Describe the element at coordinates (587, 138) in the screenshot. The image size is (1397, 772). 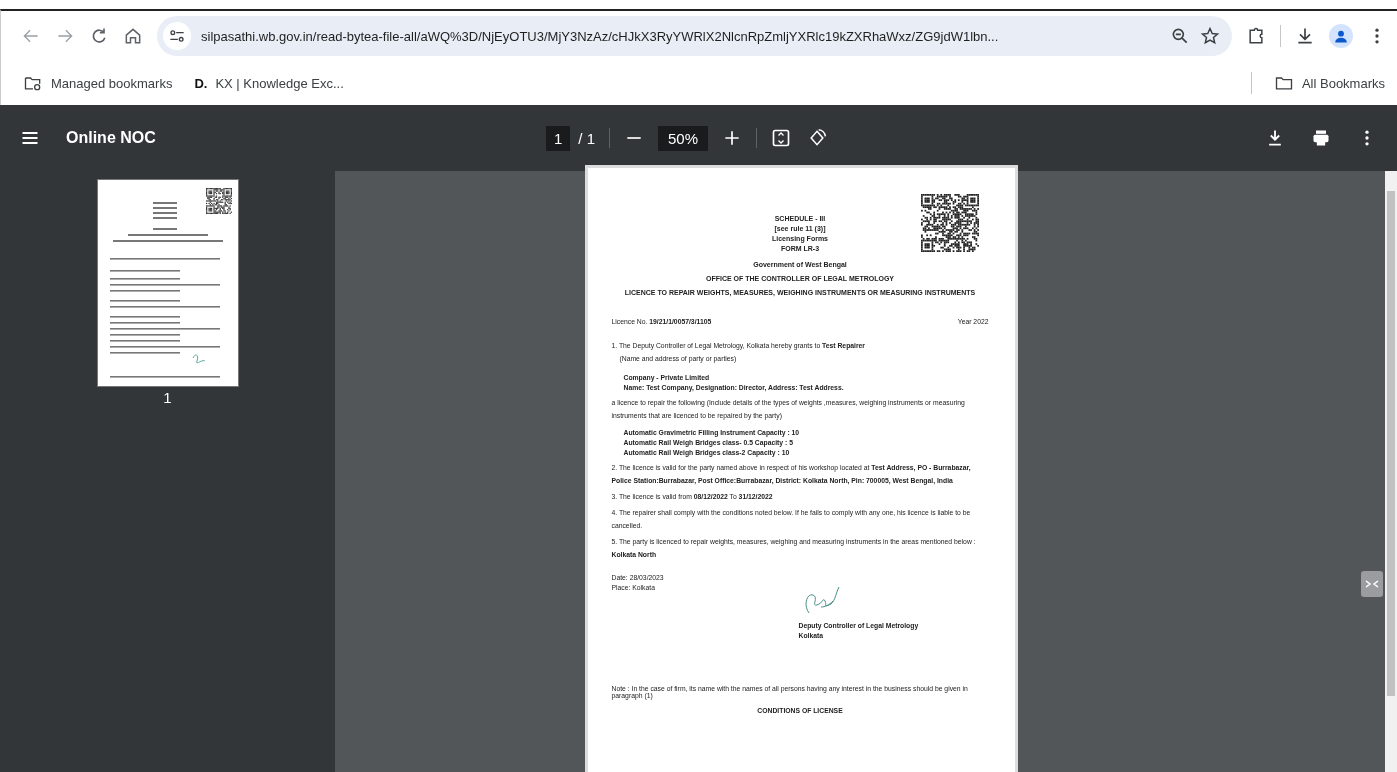
I see `page-total: / 1` at that location.